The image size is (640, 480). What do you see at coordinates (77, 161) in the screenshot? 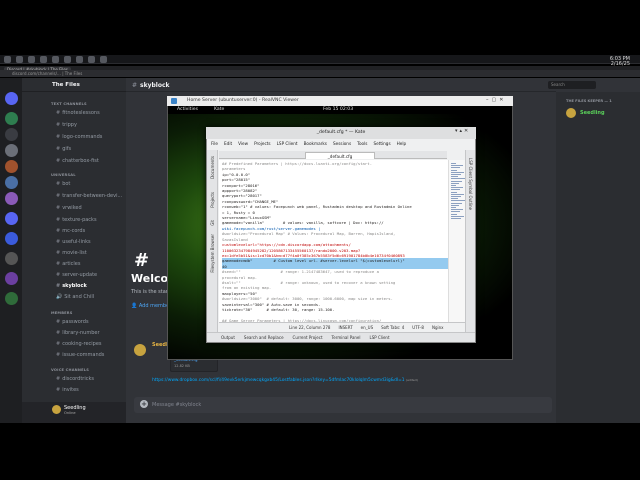
I see `channel-item: # chatterbox-fist` at bounding box center [77, 161].